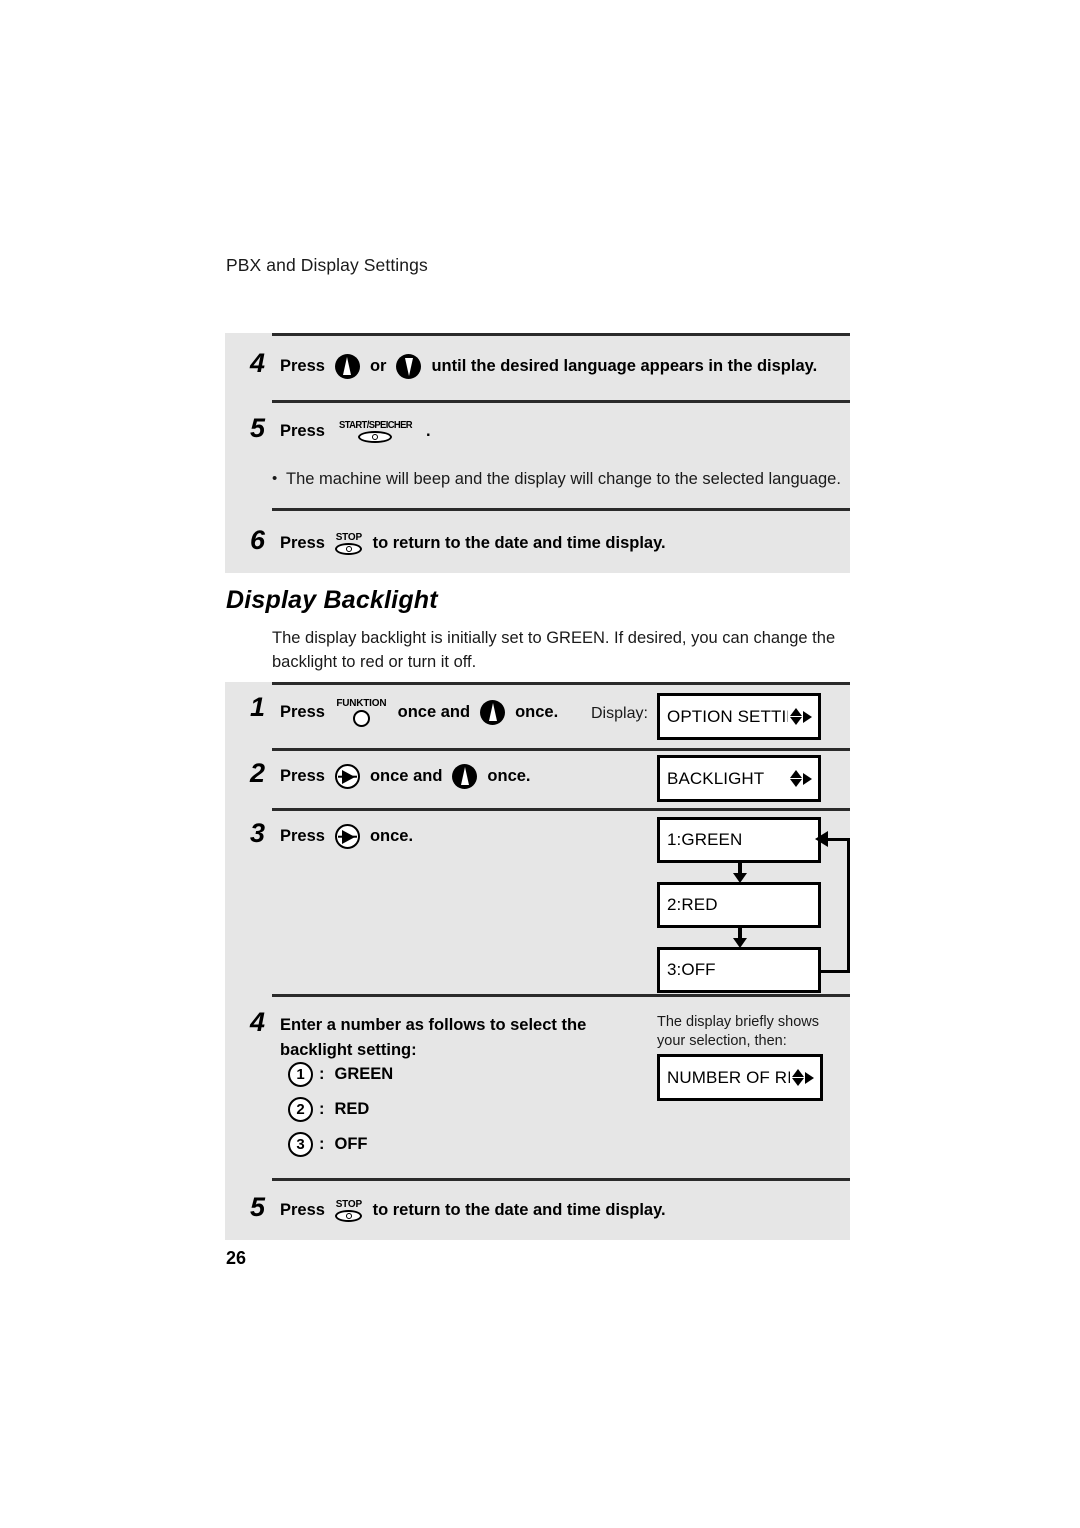 Image resolution: width=1080 pixels, height=1528 pixels. What do you see at coordinates (361, 703) in the screenshot?
I see `key-label: FUNKTION` at bounding box center [361, 703].